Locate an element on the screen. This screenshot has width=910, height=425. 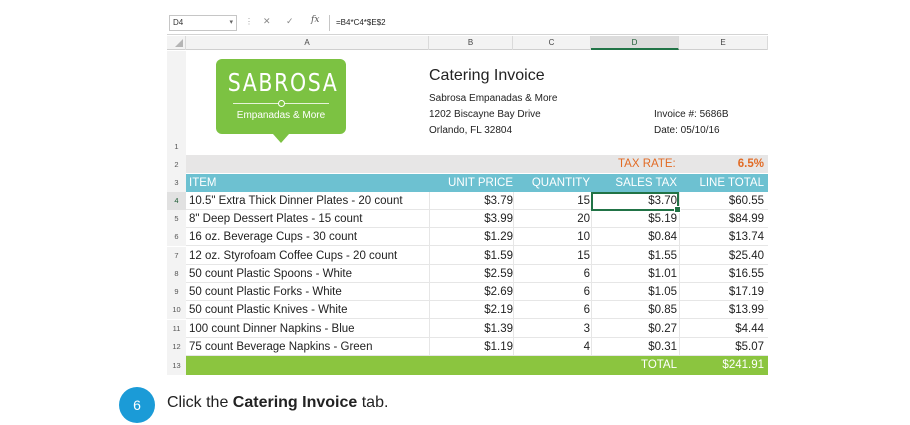
header-line-total: LINE TOTAL is located at coordinates (731, 183).